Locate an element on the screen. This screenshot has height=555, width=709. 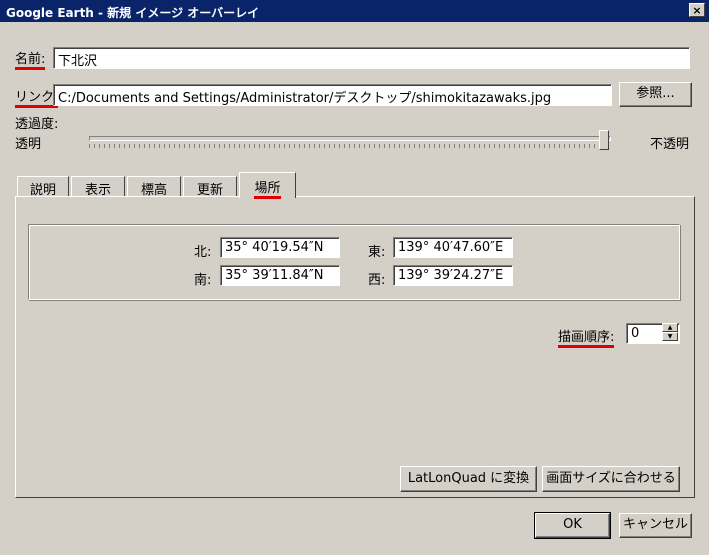
east-input: 139° 40′47.60″E is located at coordinates (453, 247).